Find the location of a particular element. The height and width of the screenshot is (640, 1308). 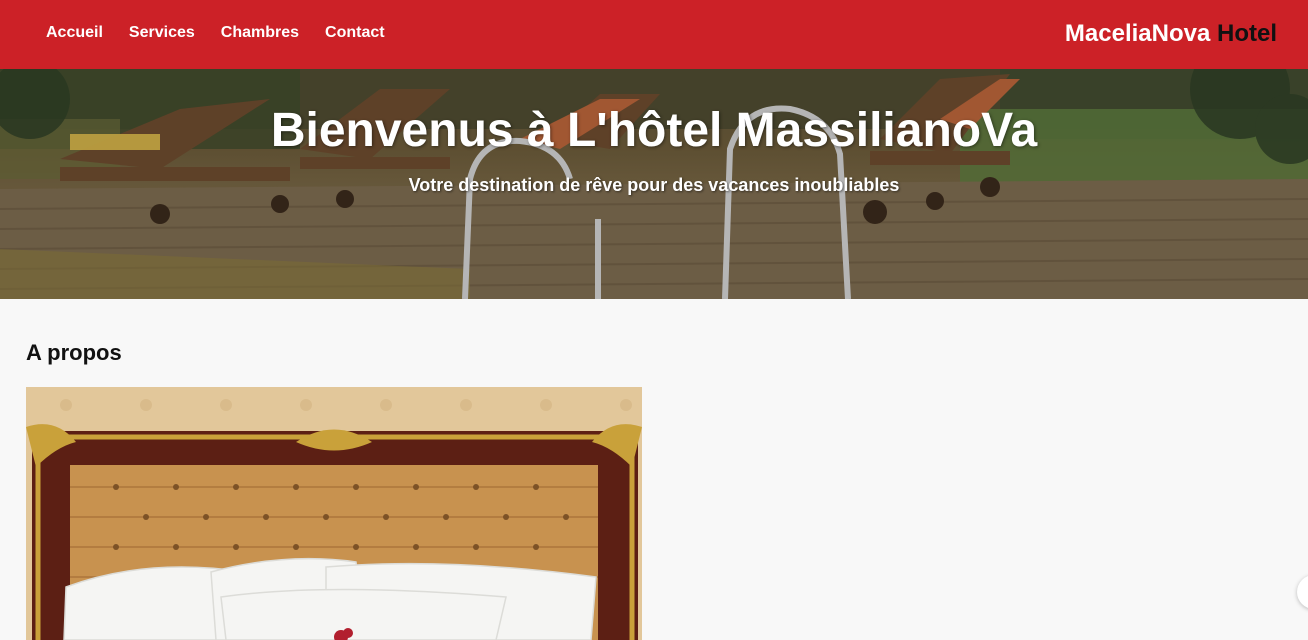

brand-name: MaceliaNova is located at coordinates (1137, 33).